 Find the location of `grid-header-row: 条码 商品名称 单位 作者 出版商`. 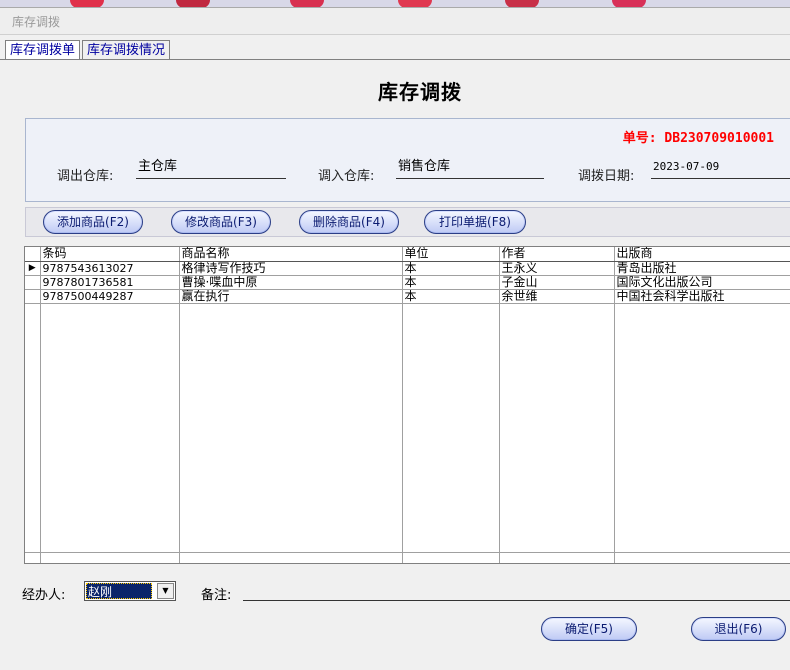

grid-header-row: 条码 商品名称 单位 作者 出版商 is located at coordinates (407, 254).